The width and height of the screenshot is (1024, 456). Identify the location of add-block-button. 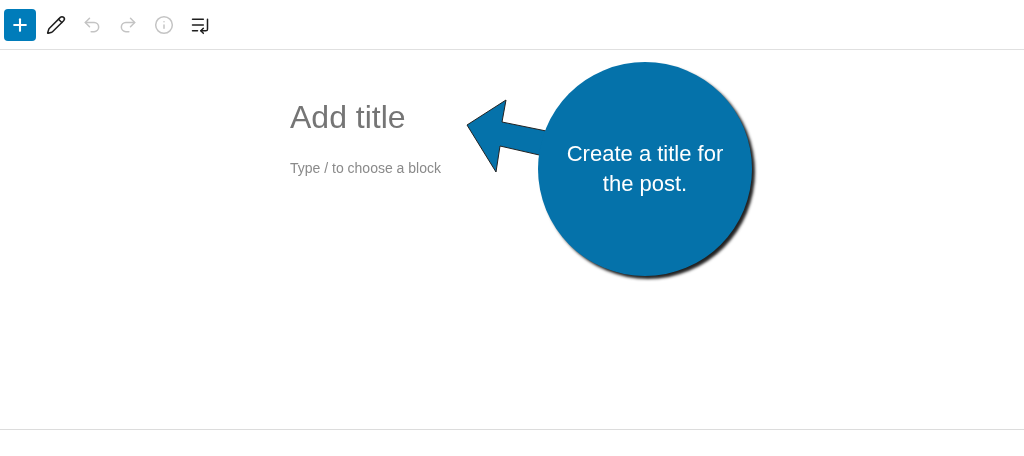
(20, 24).